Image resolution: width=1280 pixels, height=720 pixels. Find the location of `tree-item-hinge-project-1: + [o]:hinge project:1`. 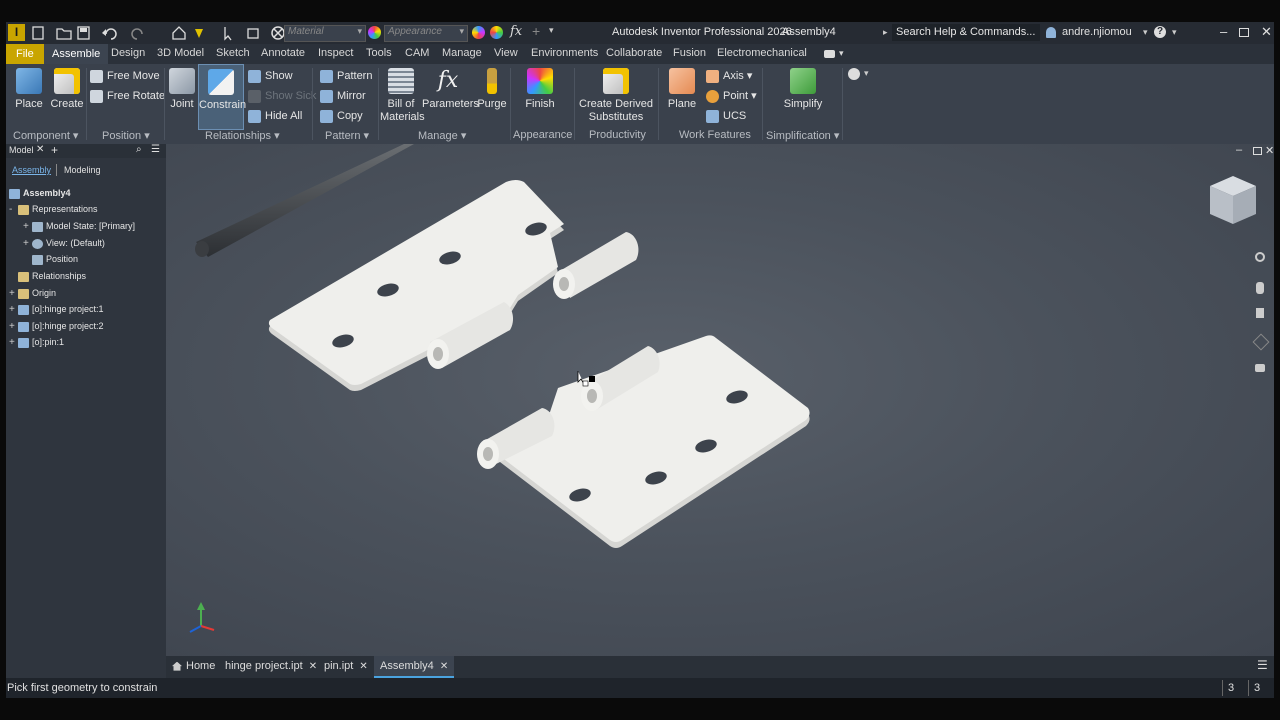

tree-item-hinge-project-1: + [o]:hinge project:1 is located at coordinates (56, 309).